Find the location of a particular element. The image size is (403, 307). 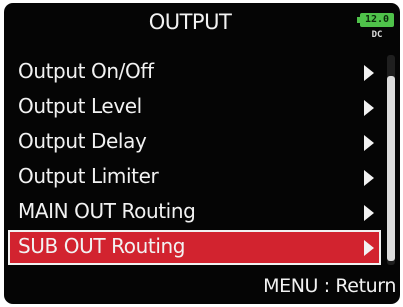

menu-item-sub-out-routing: SUB OUT Routing is located at coordinates (194, 247).